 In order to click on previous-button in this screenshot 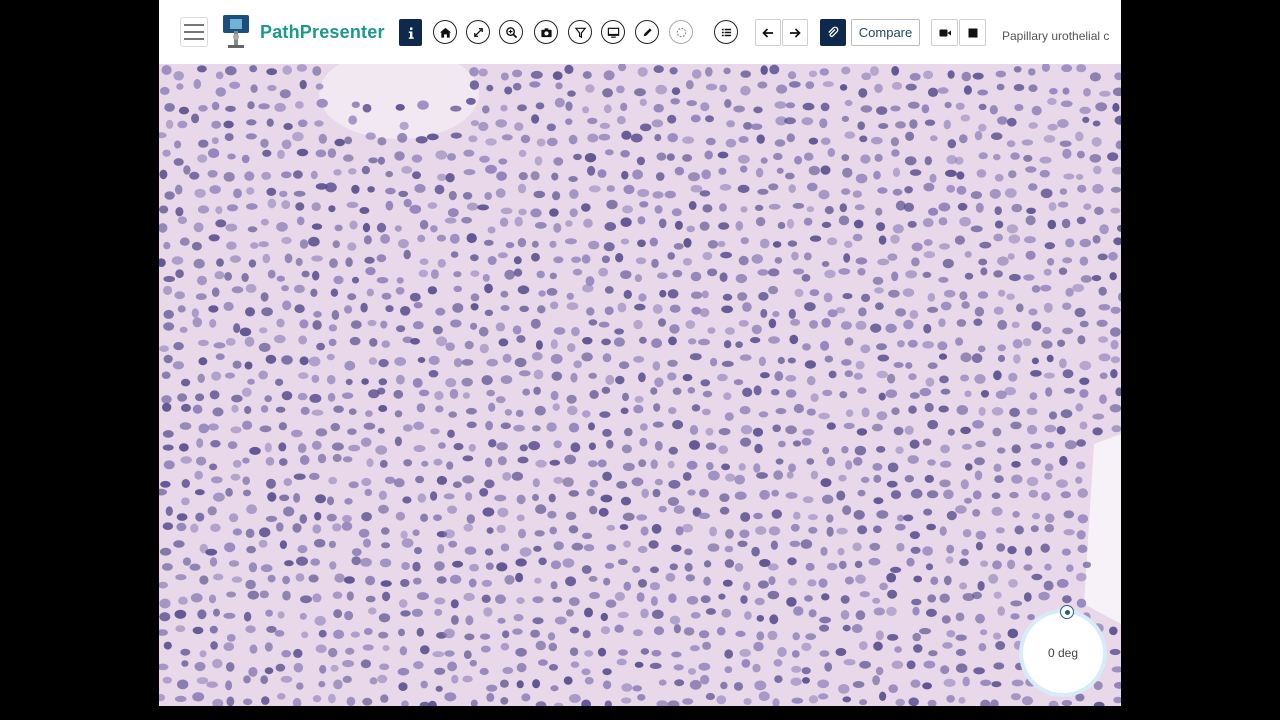, I will do `click(768, 32)`.